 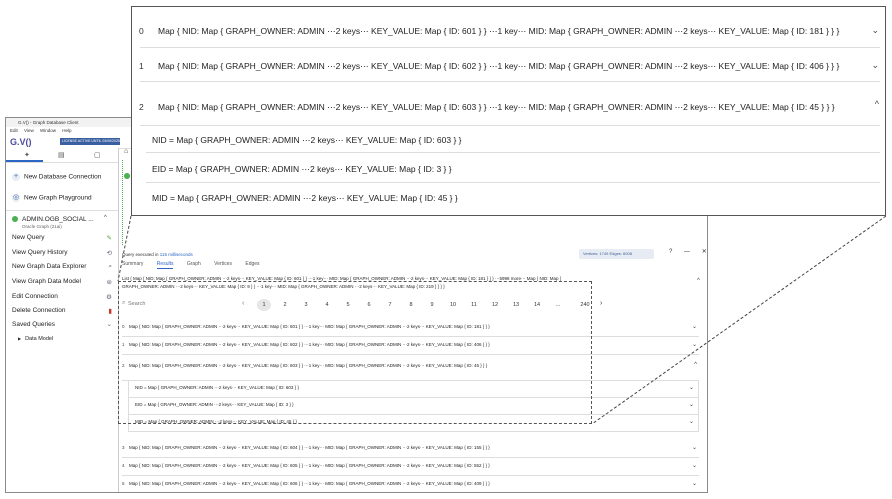 What do you see at coordinates (127, 176) in the screenshot?
I see `run-icon` at bounding box center [127, 176].